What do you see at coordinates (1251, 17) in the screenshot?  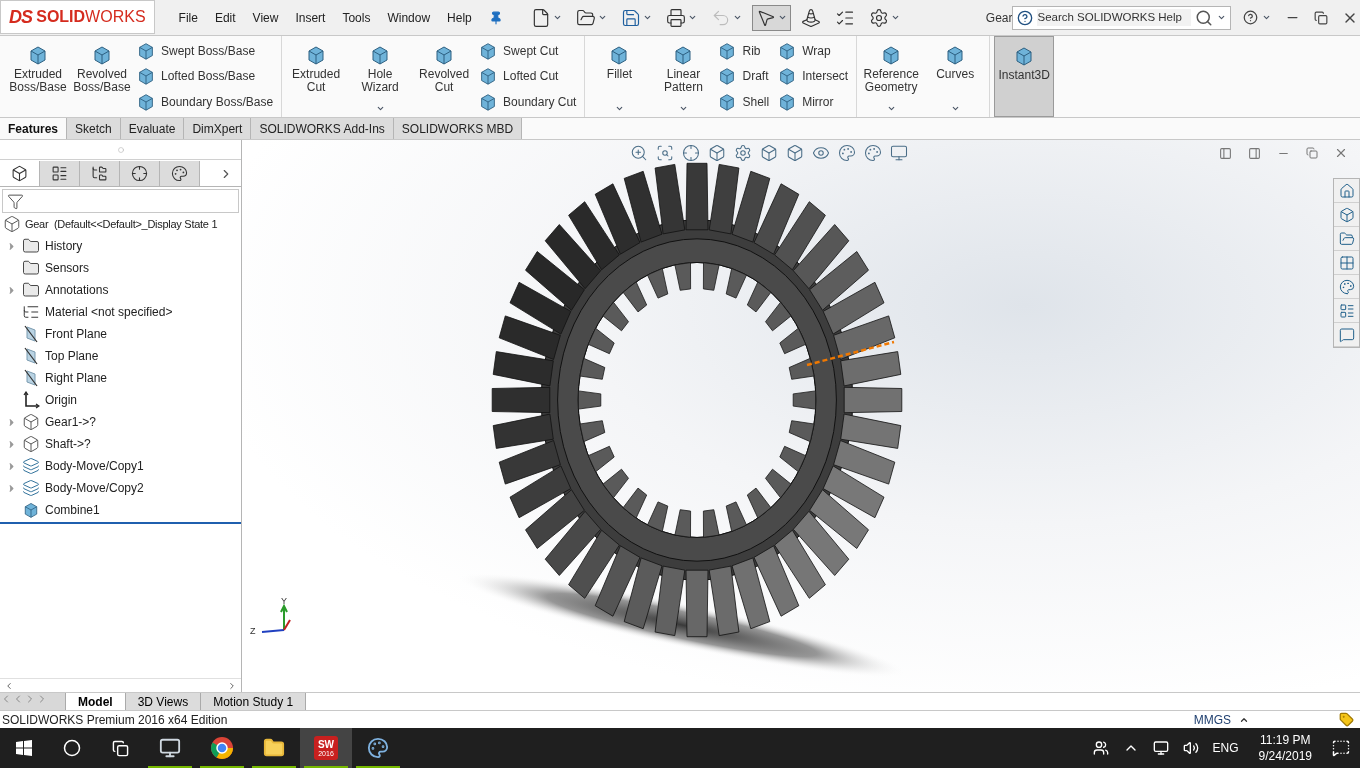 I see `help-icon` at bounding box center [1251, 17].